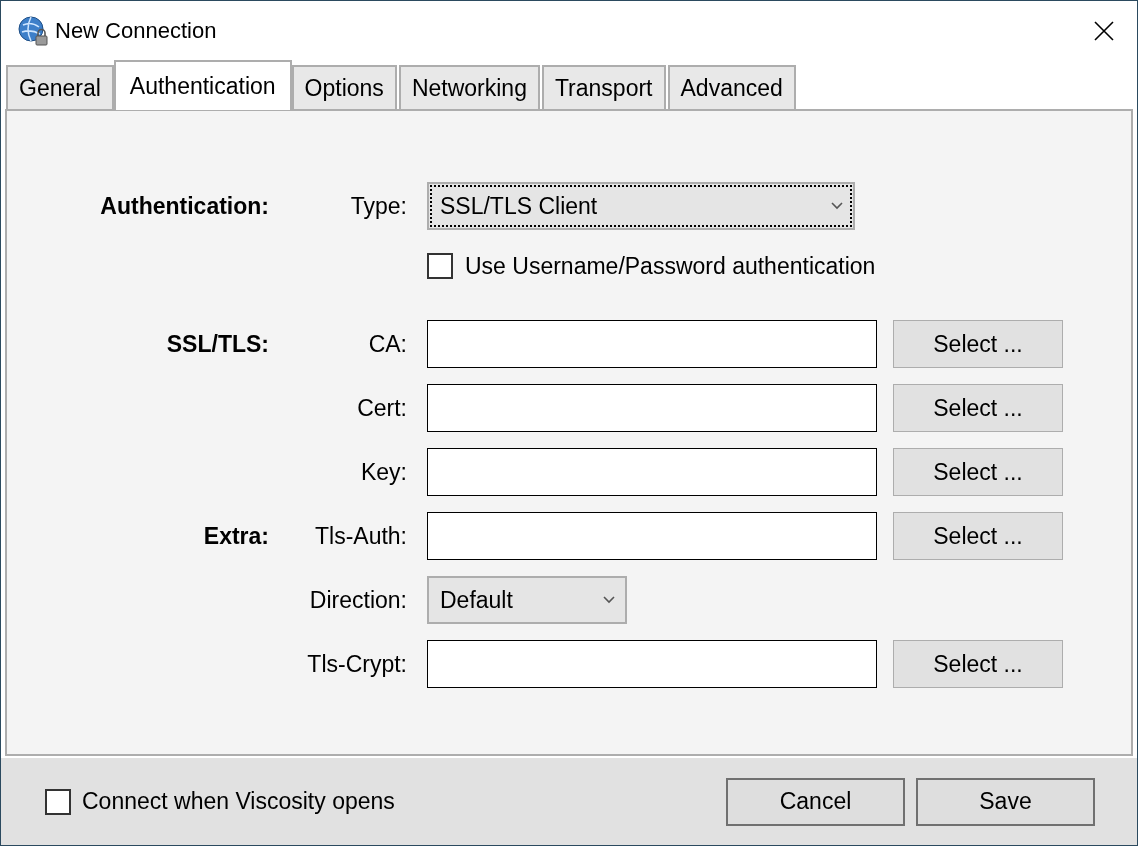 The image size is (1138, 846). What do you see at coordinates (378, 206) in the screenshot?
I see `field-label: Type:` at bounding box center [378, 206].